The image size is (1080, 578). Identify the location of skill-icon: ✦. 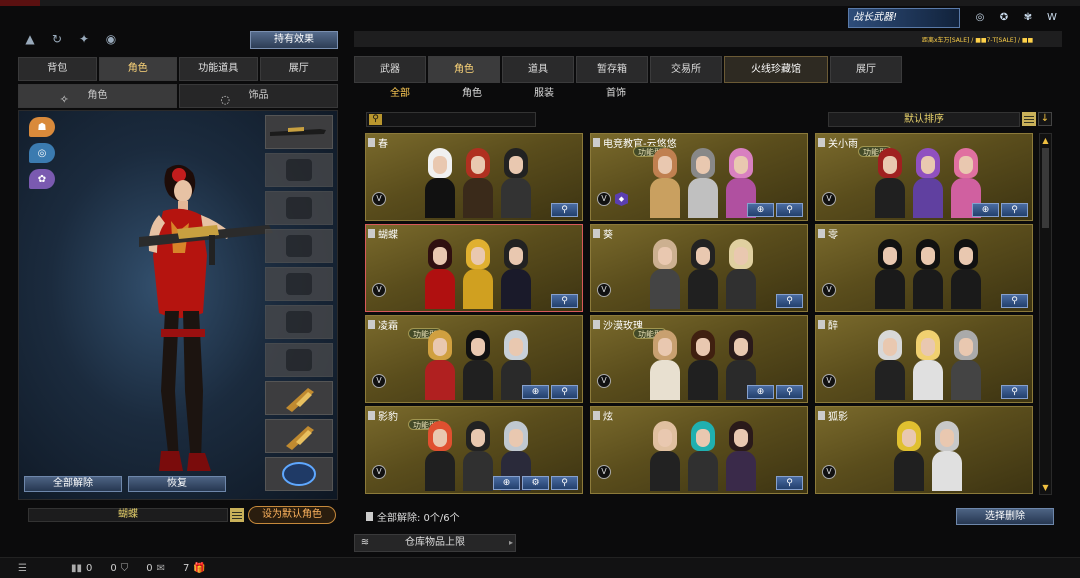
(84, 39).